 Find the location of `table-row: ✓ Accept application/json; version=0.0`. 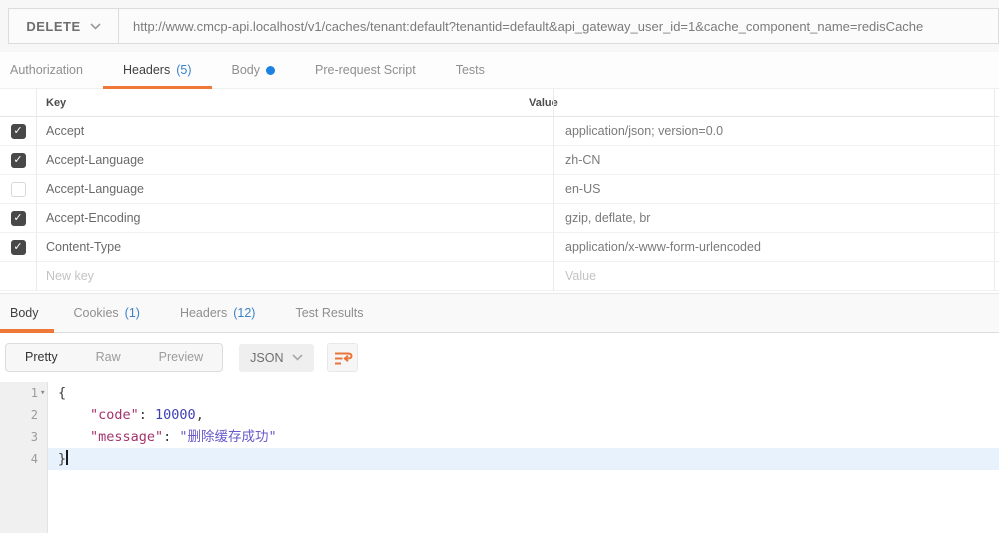

table-row: ✓ Accept application/json; version=0.0 is located at coordinates (499, 131).